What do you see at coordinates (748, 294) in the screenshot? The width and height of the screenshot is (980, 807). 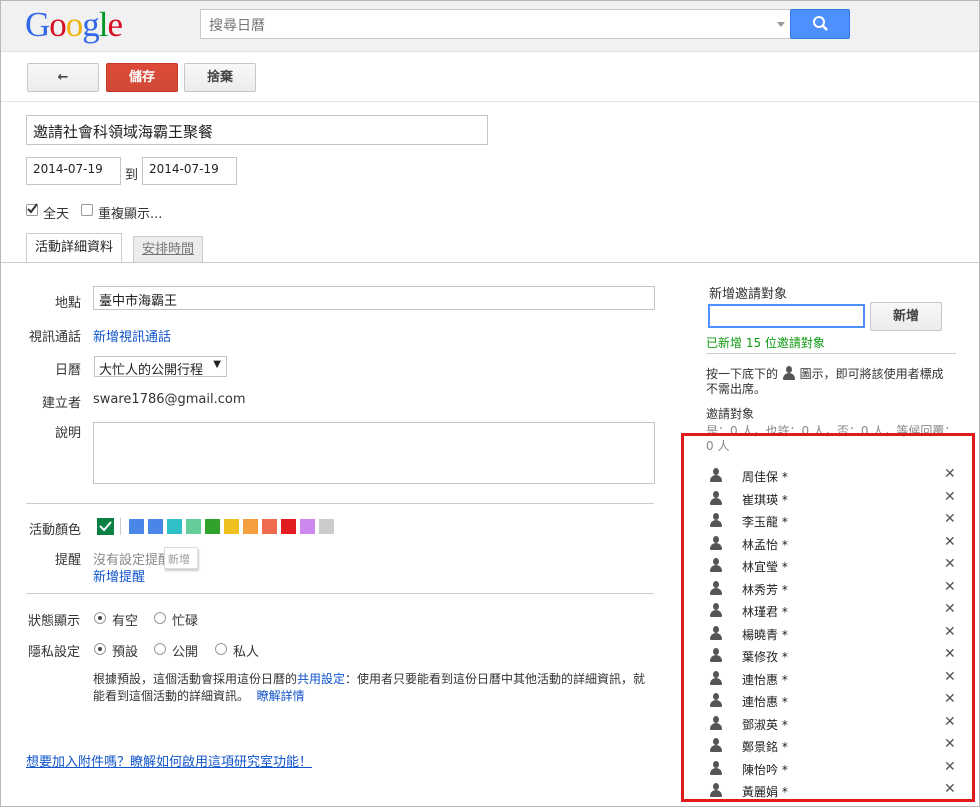 I see `add-guests-title: 新增邀請對象` at bounding box center [748, 294].